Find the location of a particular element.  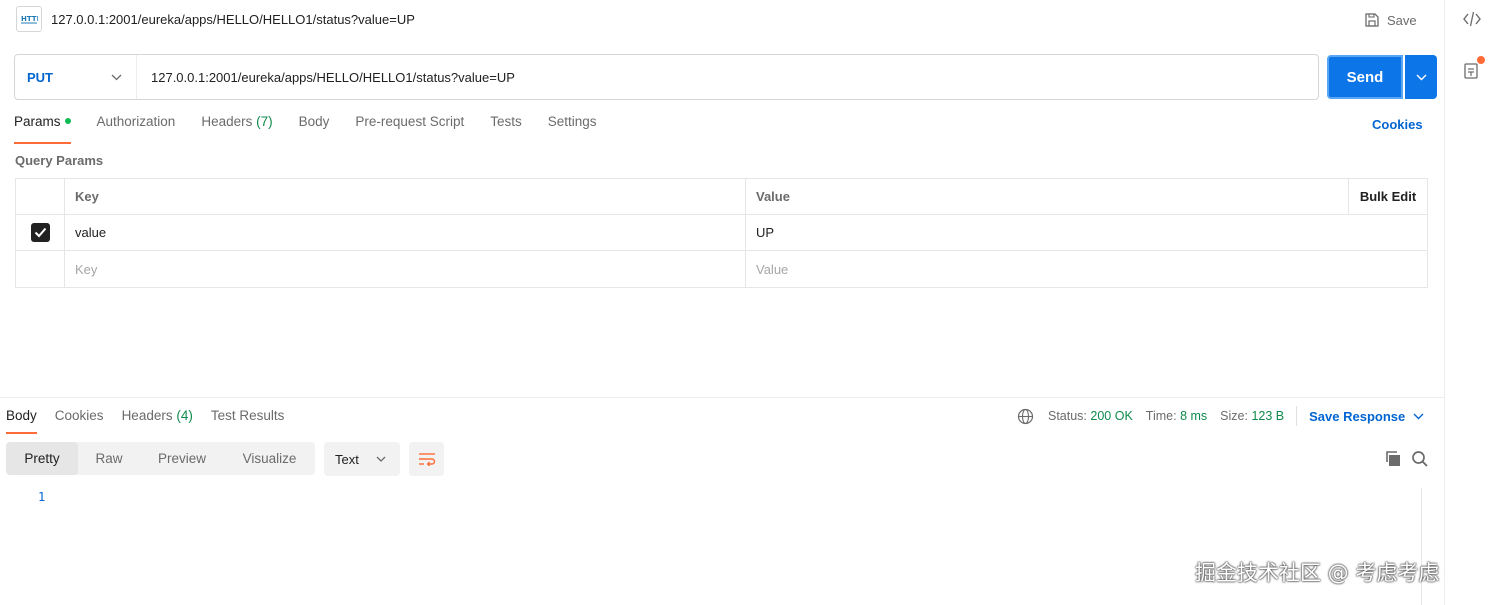

documentation-icon is located at coordinates (1472, 72).